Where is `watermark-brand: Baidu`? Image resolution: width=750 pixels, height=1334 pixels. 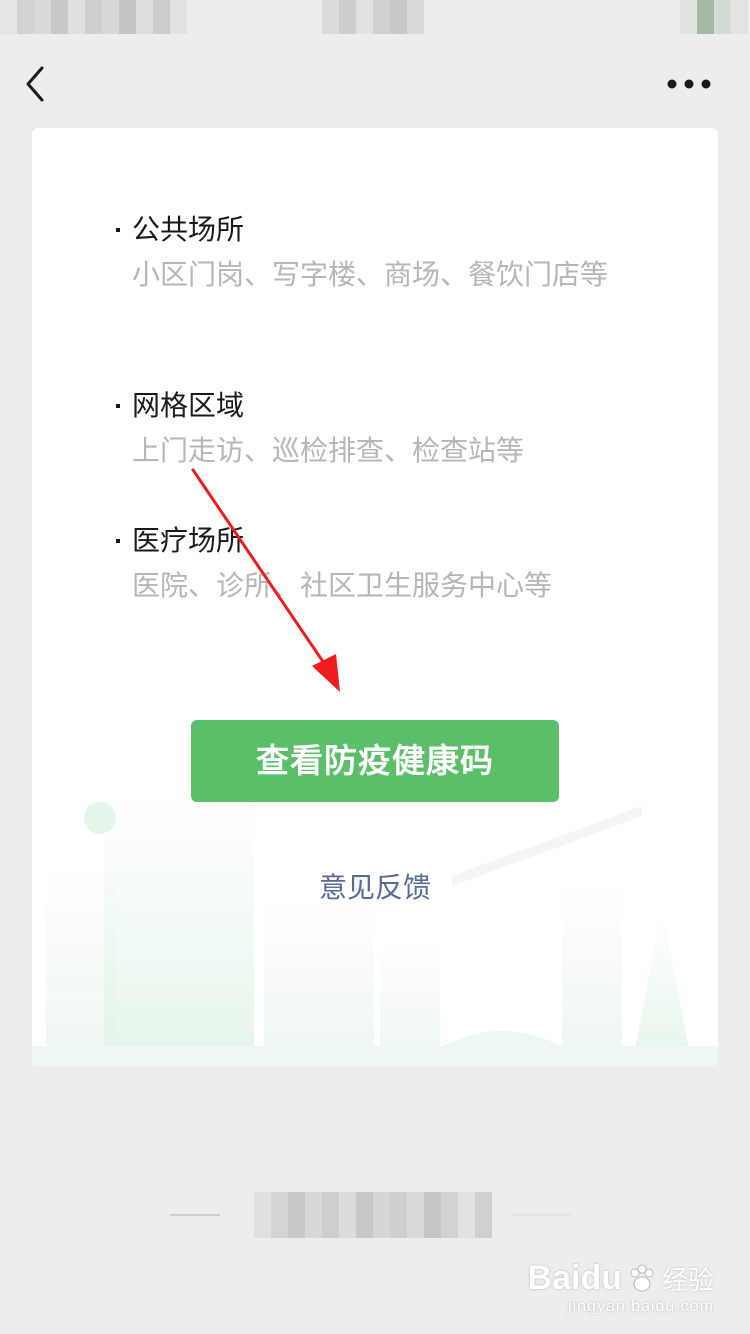
watermark-brand: Baidu is located at coordinates (574, 1278).